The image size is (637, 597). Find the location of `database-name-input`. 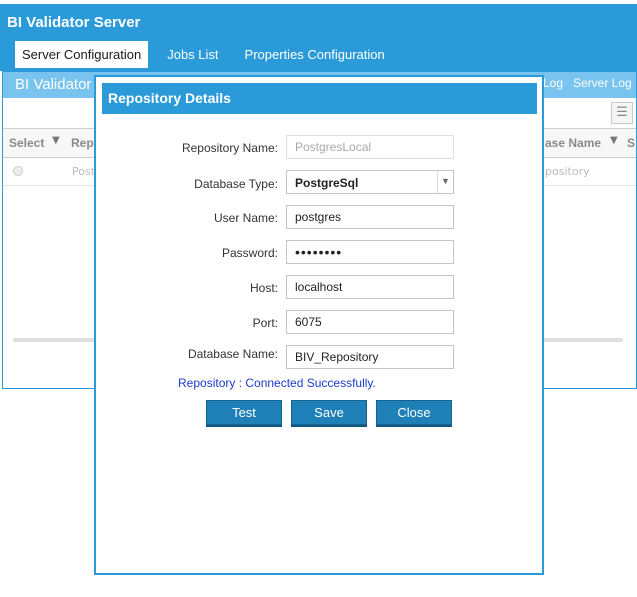

database-name-input is located at coordinates (370, 357).